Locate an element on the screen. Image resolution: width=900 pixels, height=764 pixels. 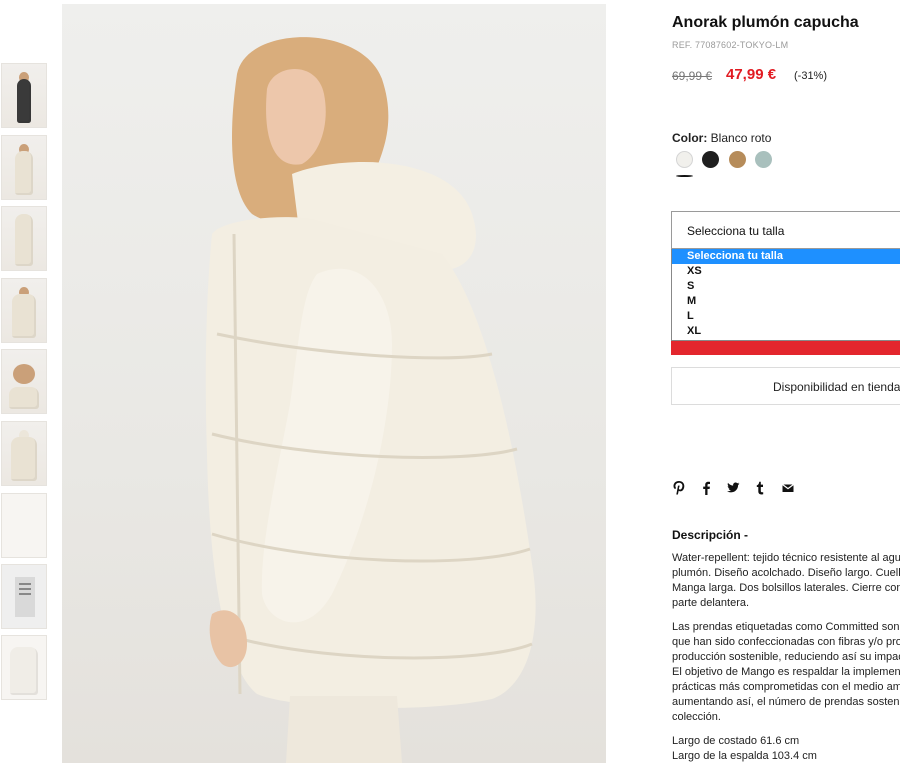
color-swatch-tan is located at coordinates (737, 159).